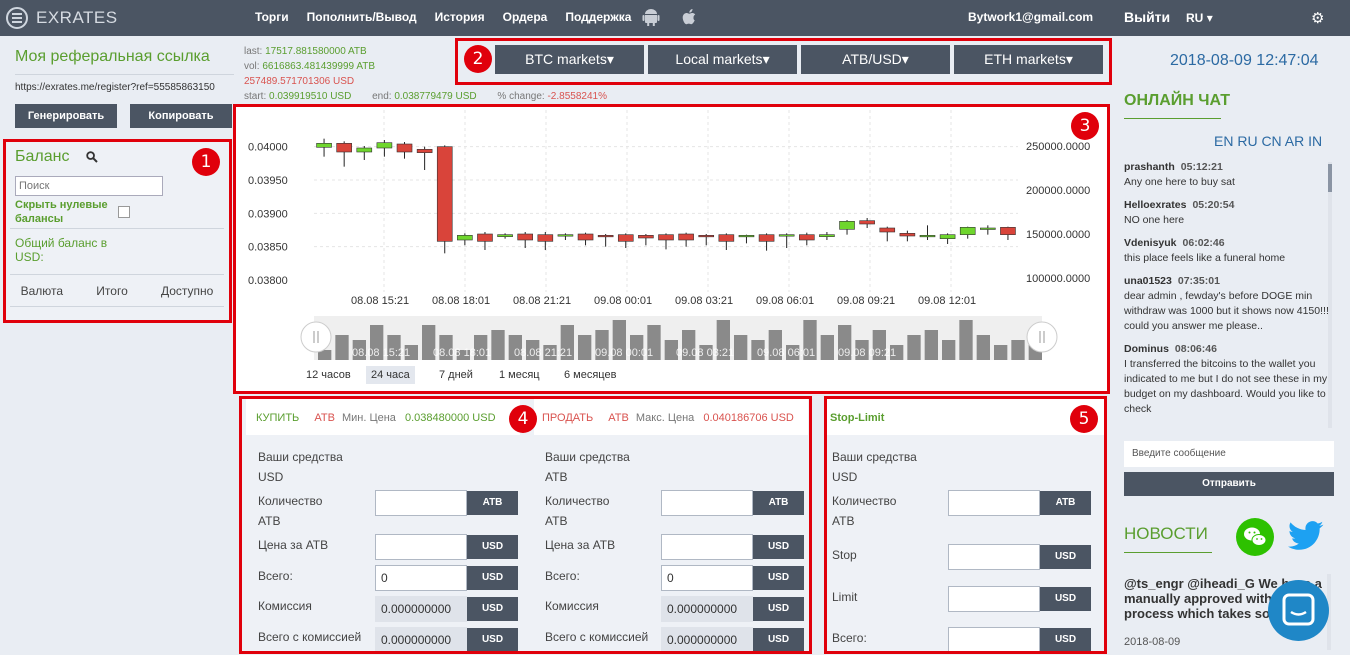 The image size is (1350, 655). I want to click on buy-qty-asset: ATB, so click(269, 521).